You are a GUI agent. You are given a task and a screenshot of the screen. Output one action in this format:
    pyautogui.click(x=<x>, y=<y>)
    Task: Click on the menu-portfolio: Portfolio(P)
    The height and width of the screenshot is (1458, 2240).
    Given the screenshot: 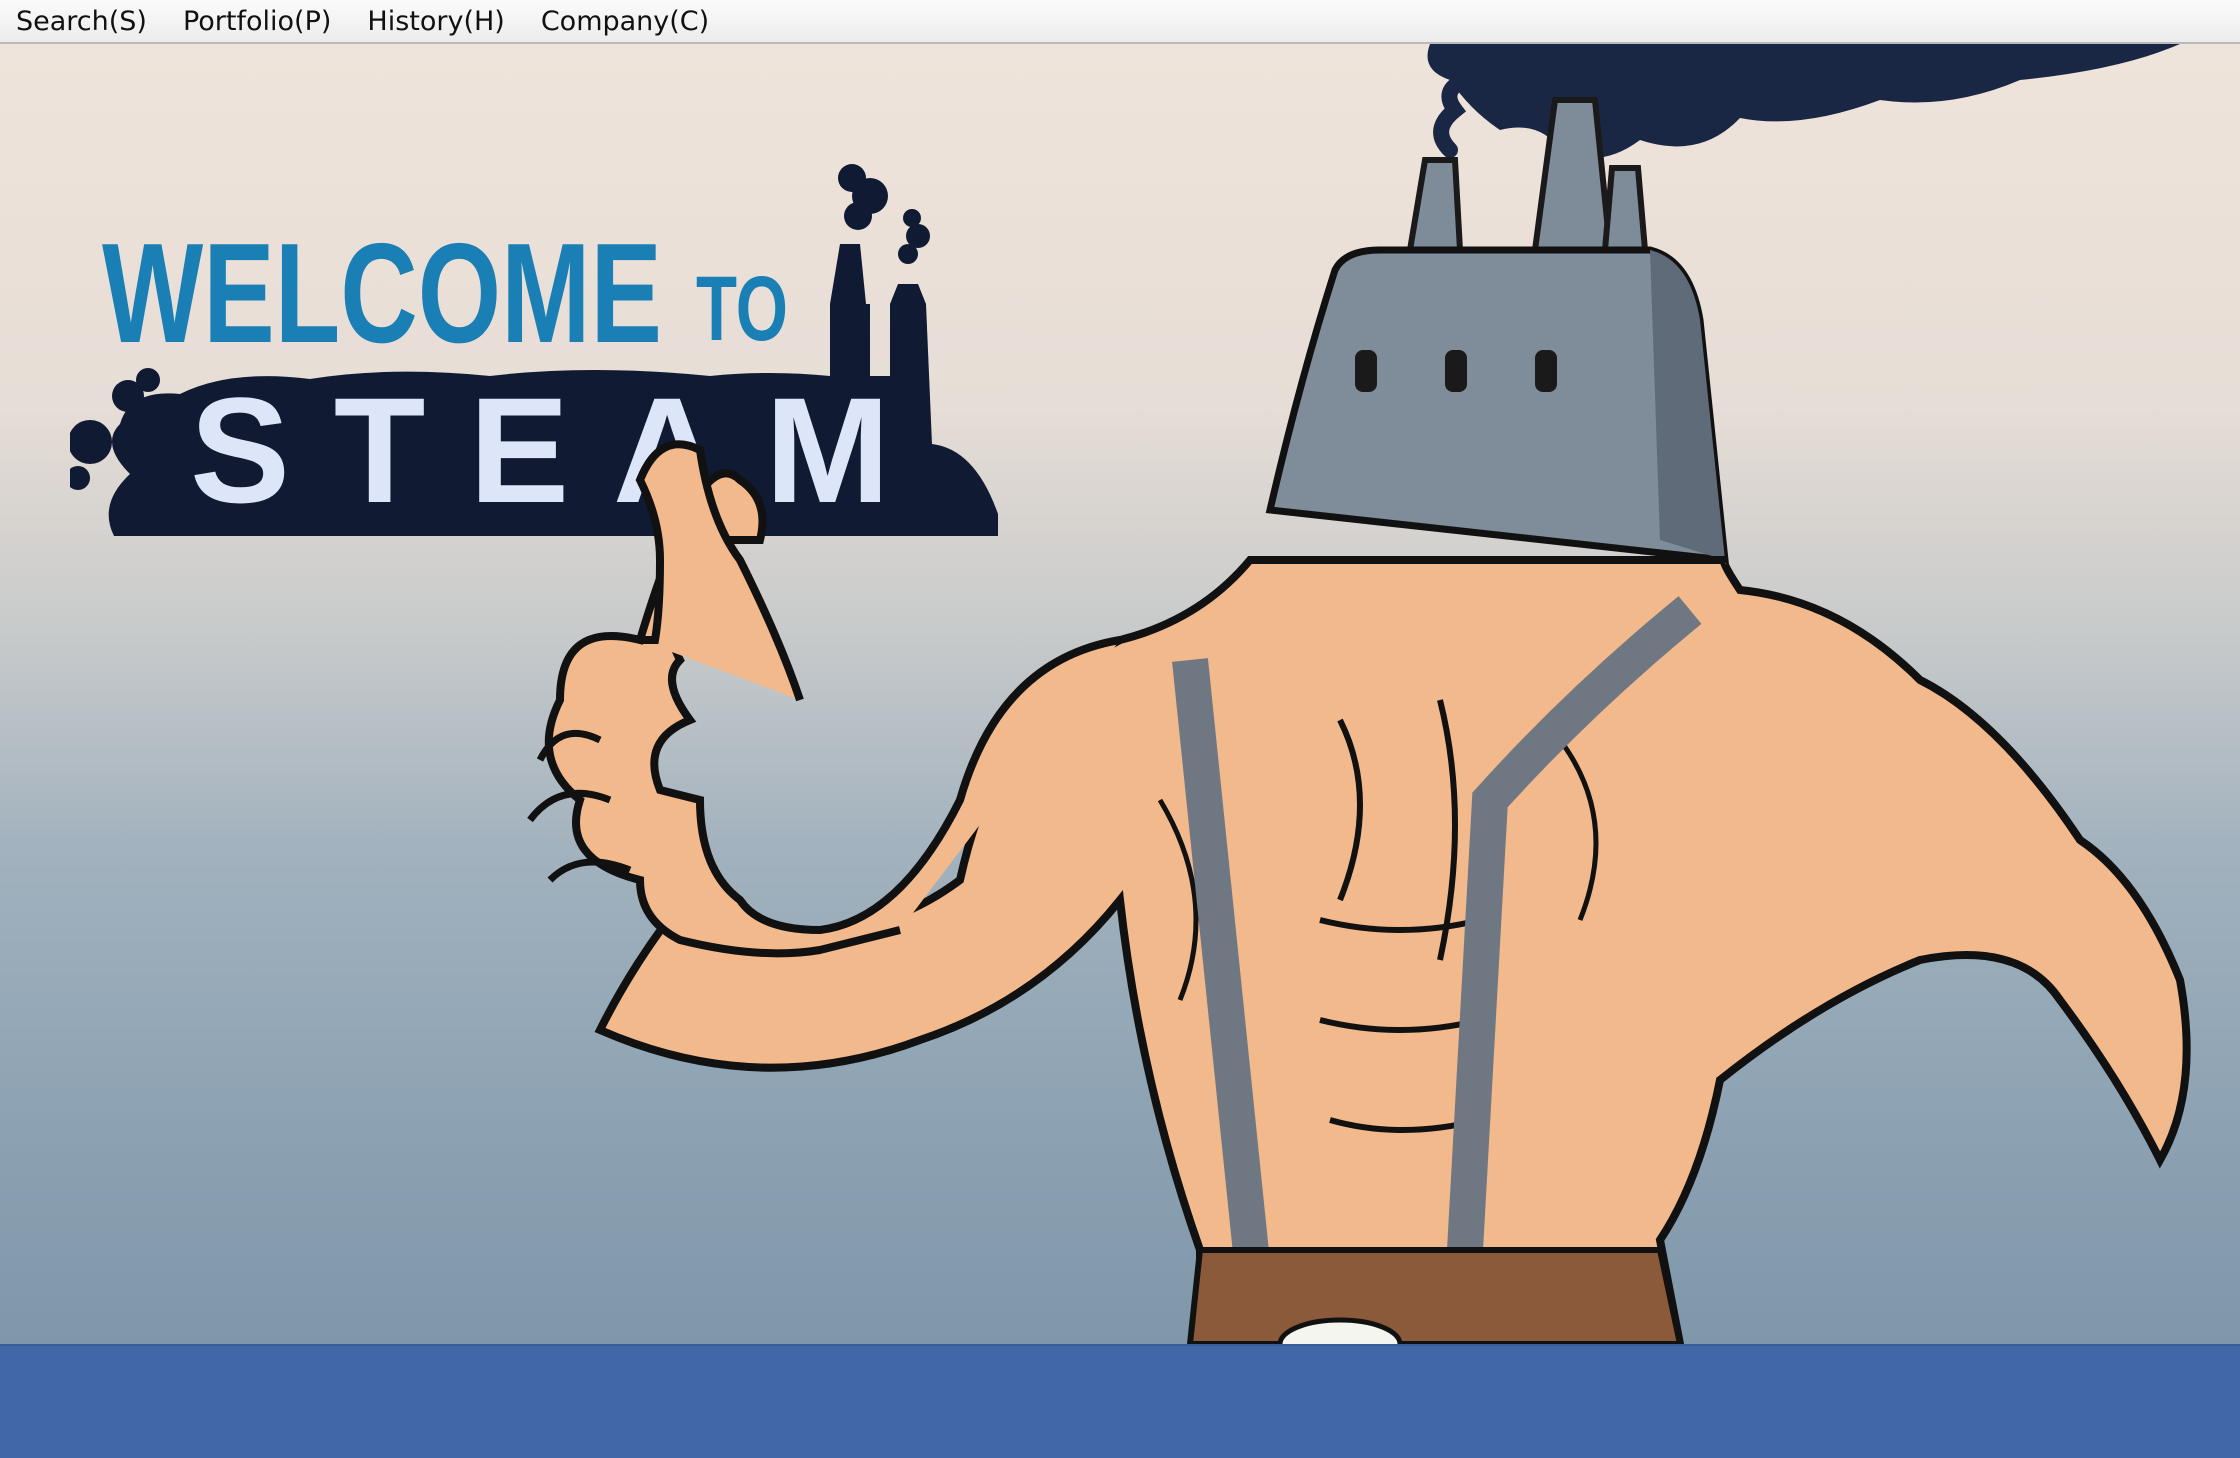 What is the action you would take?
    pyautogui.click(x=257, y=21)
    